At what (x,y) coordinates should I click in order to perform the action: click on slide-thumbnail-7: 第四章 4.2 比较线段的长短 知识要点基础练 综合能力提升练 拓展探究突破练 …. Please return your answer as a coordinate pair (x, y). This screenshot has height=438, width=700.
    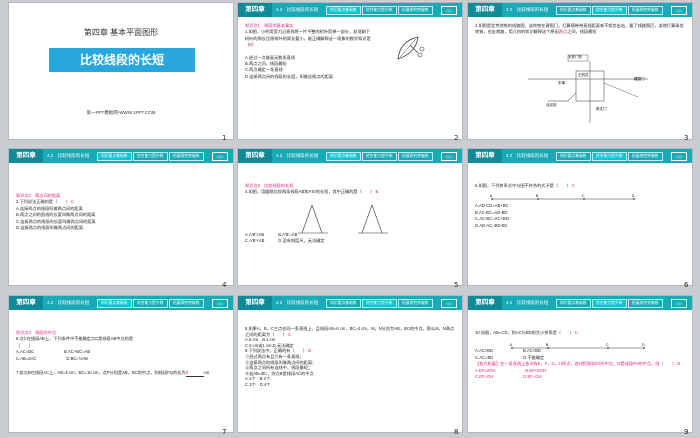
    Looking at the image, I should click on (121, 364).